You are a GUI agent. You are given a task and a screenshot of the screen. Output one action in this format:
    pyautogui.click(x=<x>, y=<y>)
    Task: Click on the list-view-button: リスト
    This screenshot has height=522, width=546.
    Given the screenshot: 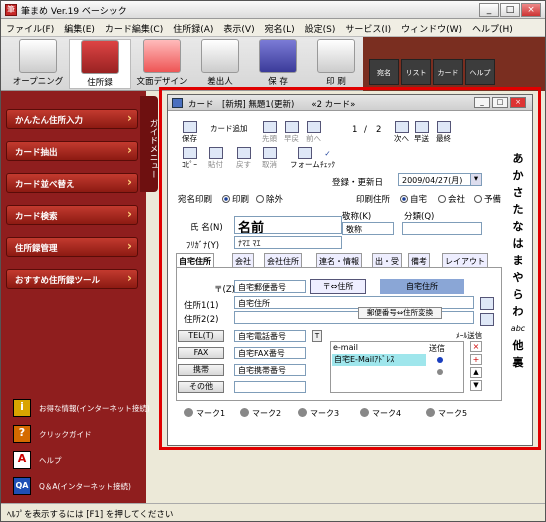 What is the action you would take?
    pyautogui.click(x=416, y=72)
    